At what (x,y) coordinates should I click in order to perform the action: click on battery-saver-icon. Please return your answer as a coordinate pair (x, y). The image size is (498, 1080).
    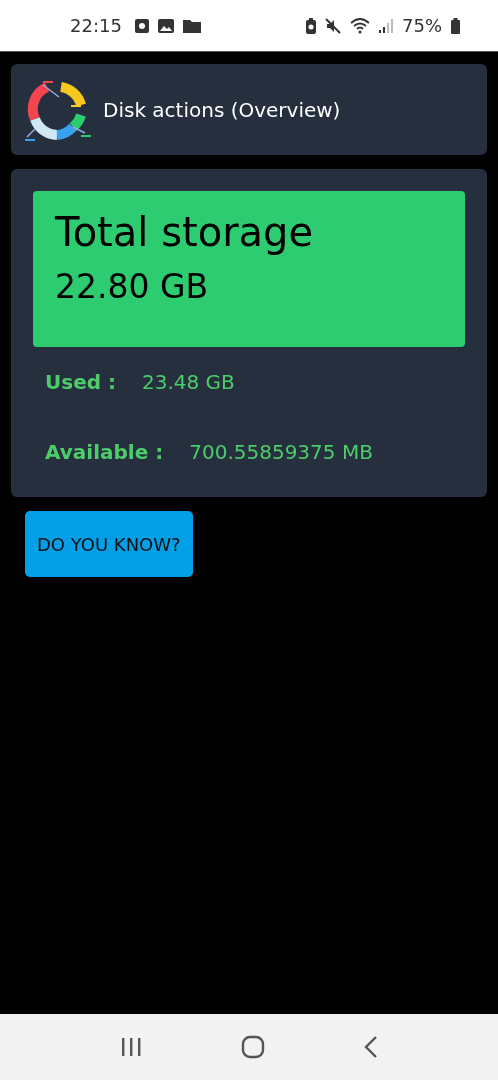
    Looking at the image, I should click on (311, 25).